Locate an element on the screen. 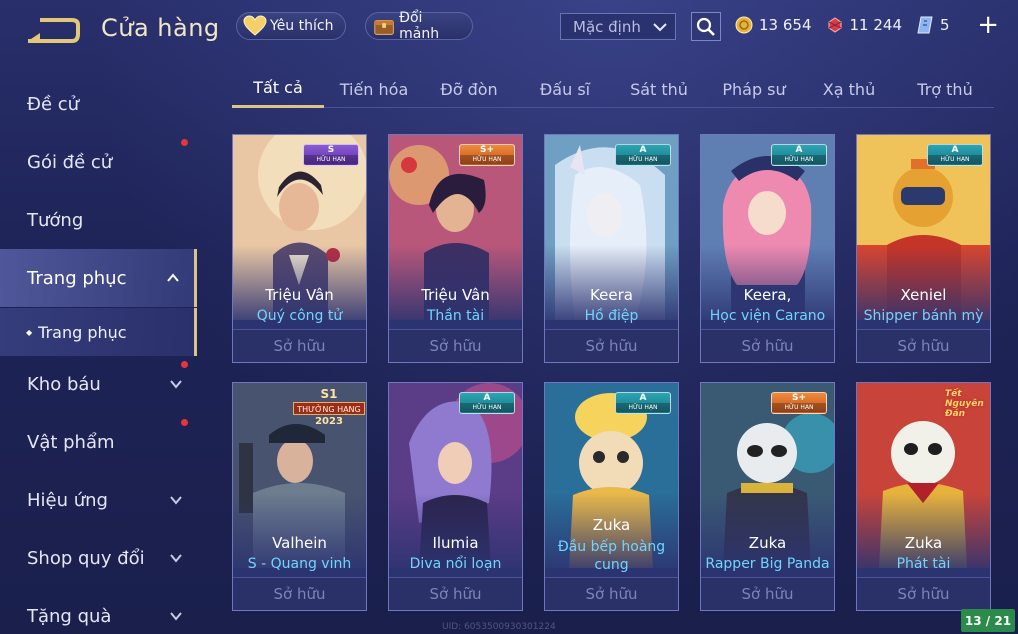 The width and height of the screenshot is (1018, 634). skin-card: A HỮU HẠN Zuka Đầu bếp hoàng cung Sở hữu is located at coordinates (611, 496).